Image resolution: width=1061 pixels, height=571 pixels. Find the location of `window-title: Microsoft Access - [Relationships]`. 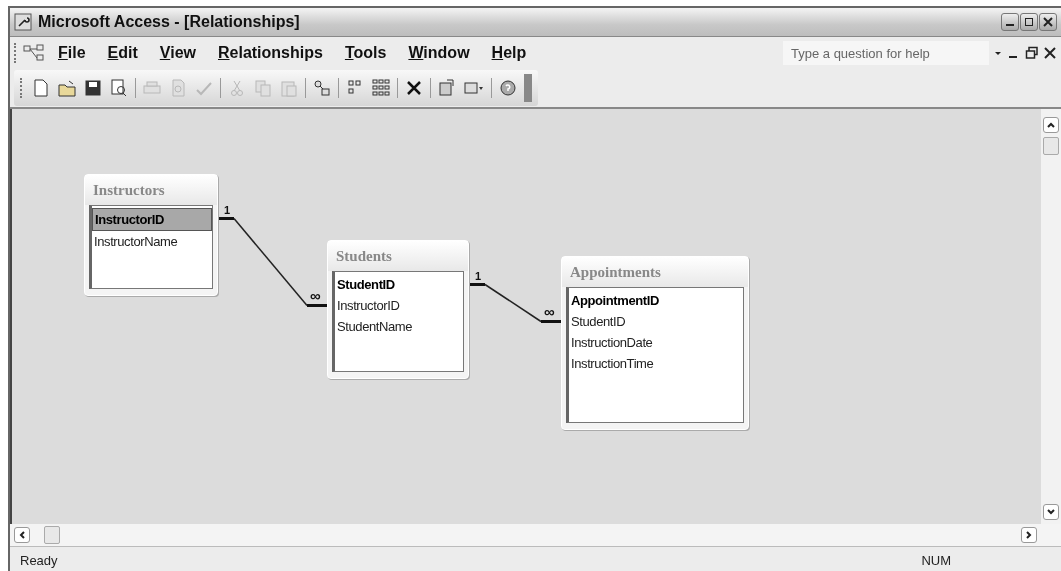

window-title: Microsoft Access - [Relationships] is located at coordinates (169, 22).